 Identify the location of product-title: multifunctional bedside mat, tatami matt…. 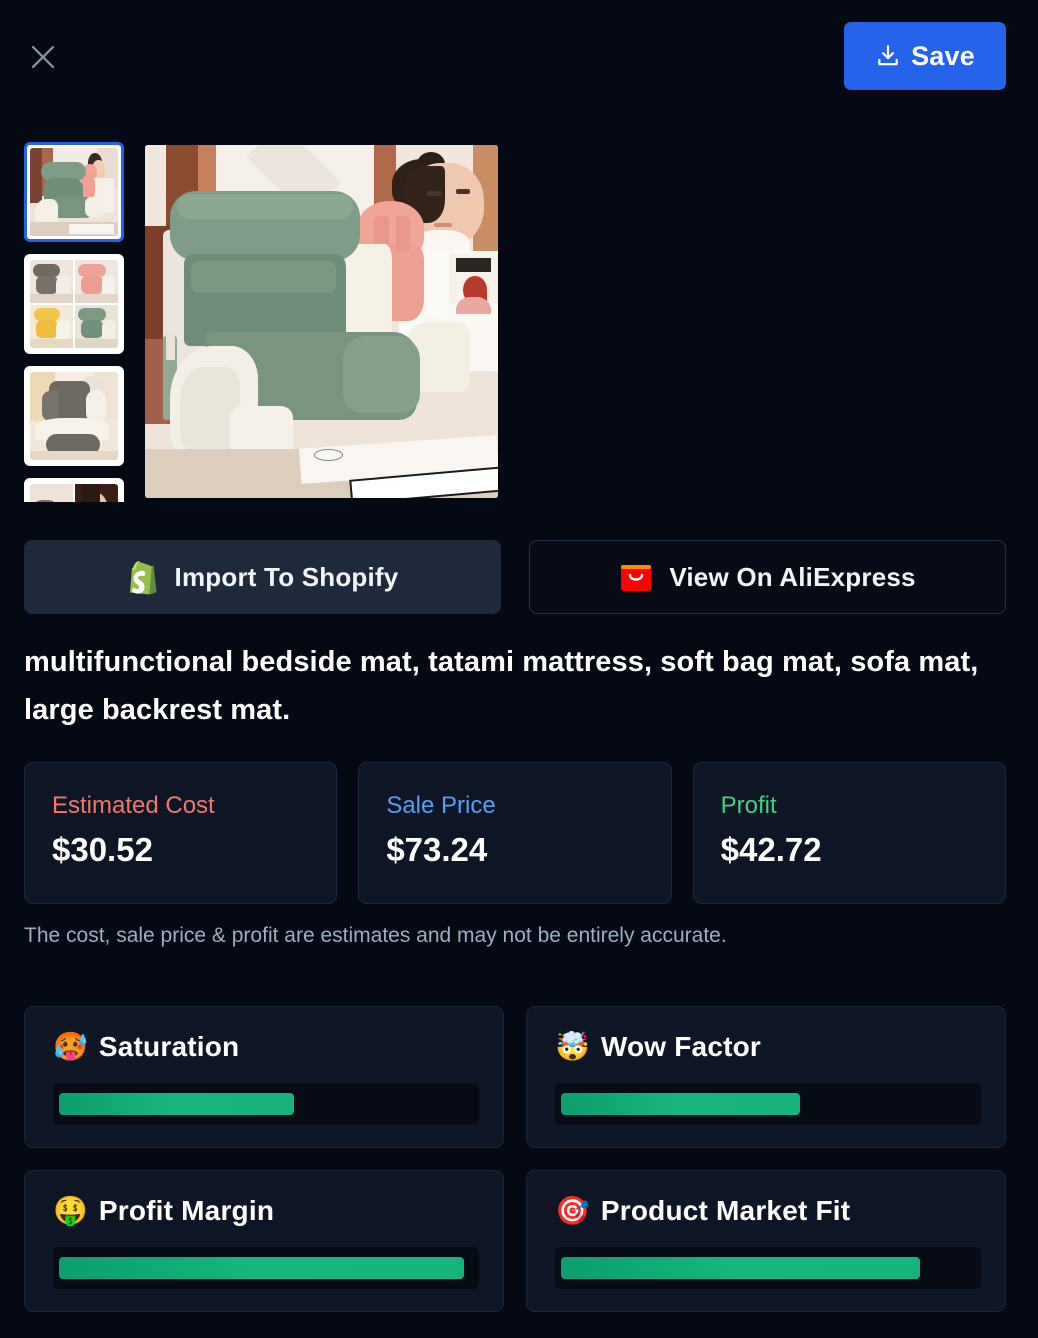
(501, 686).